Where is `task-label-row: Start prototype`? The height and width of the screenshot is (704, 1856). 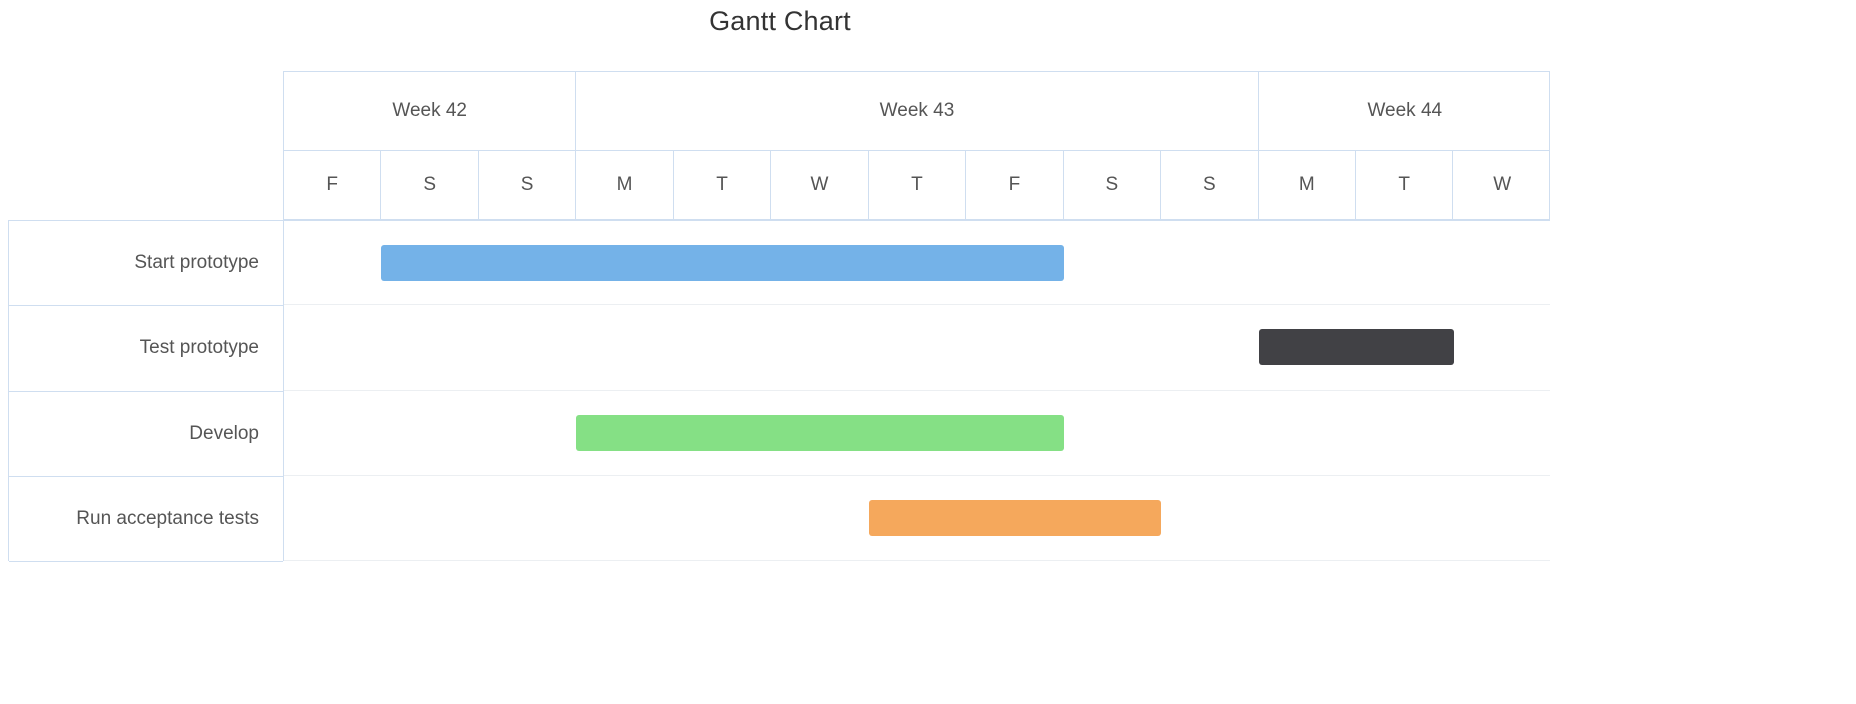
task-label-row: Start prototype is located at coordinates (146, 264).